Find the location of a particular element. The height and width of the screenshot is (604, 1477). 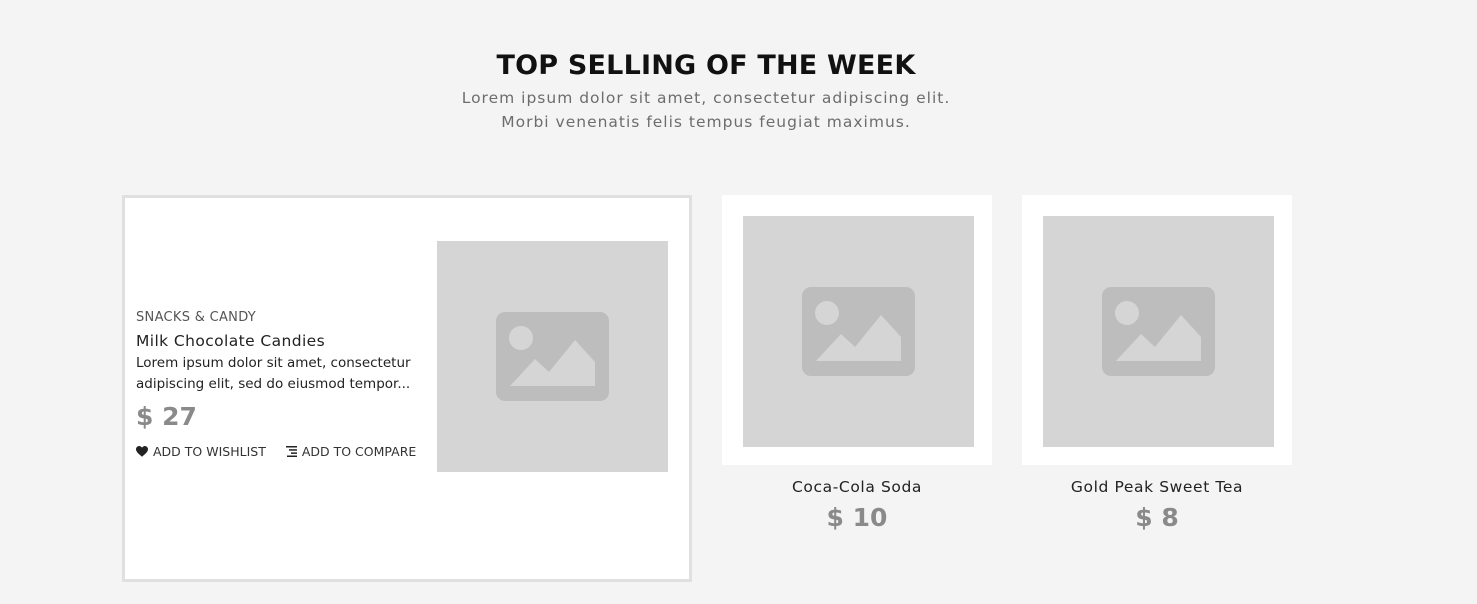

add-to-compare-button: ADD TO COMPARE is located at coordinates (351, 451).